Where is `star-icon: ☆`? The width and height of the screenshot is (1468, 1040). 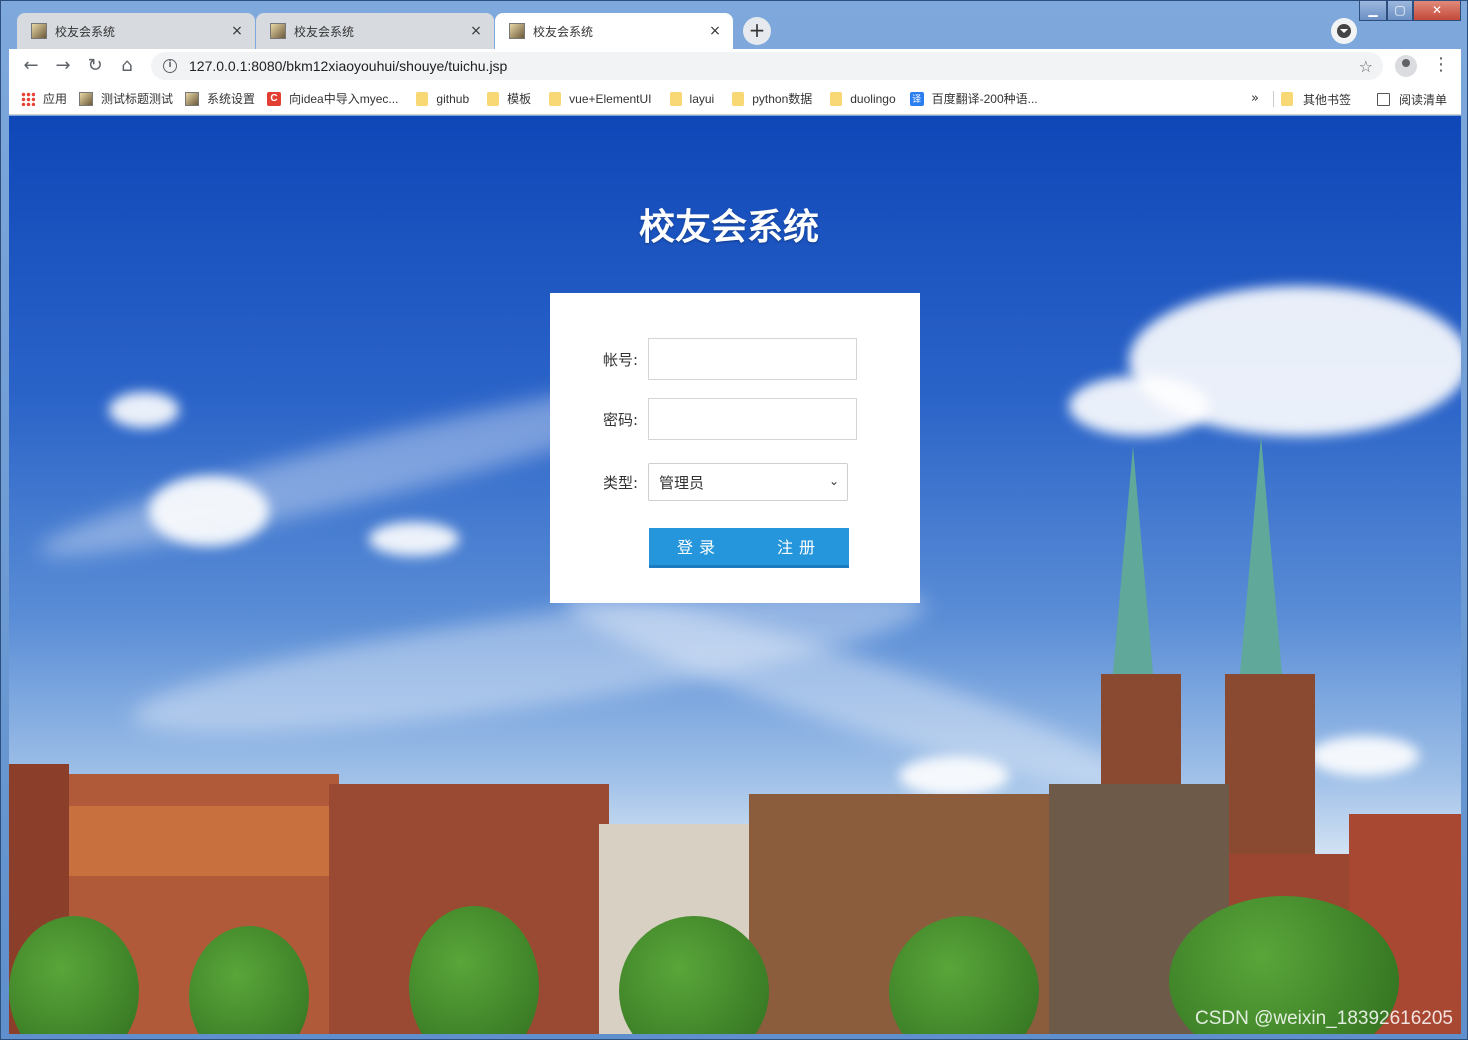 star-icon: ☆ is located at coordinates (1366, 66).